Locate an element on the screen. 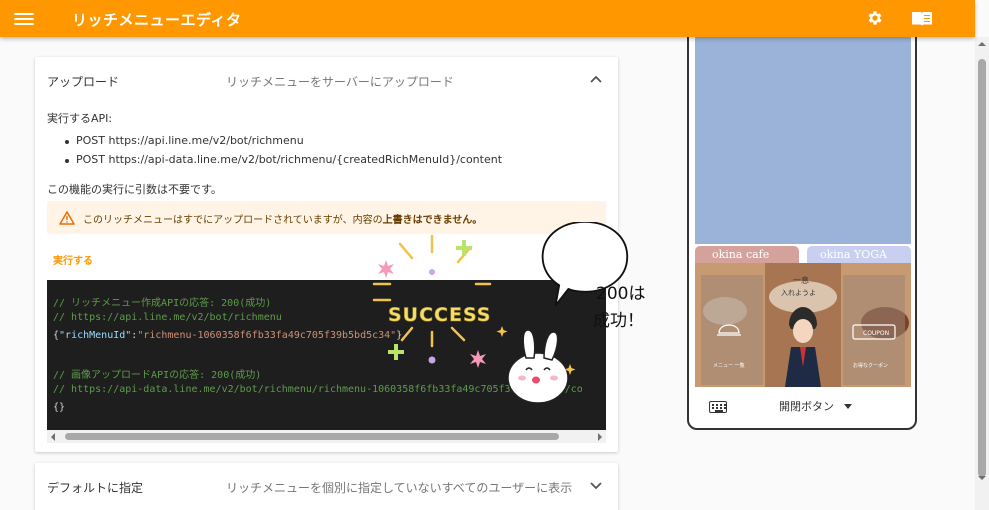  panel-description: リッチメニューを個別に指定していないすべてのユーザーに表示 is located at coordinates (399, 488).